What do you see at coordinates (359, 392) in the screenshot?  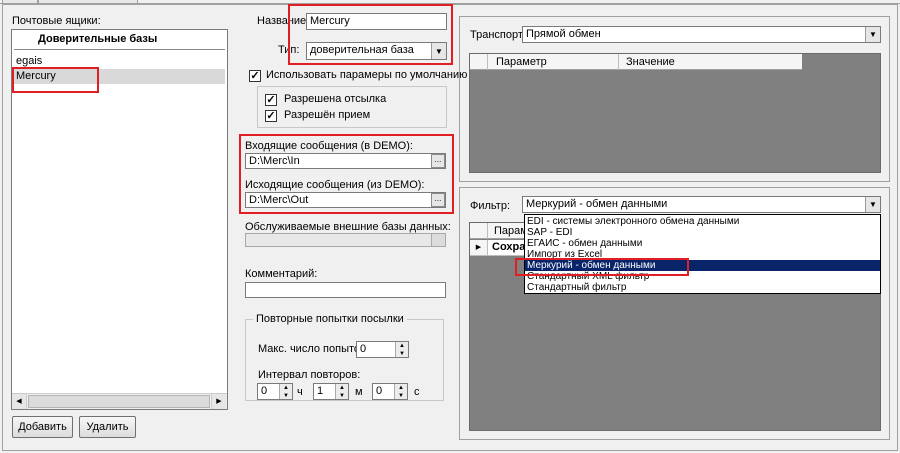 I see `interval-minutes-unit: м` at bounding box center [359, 392].